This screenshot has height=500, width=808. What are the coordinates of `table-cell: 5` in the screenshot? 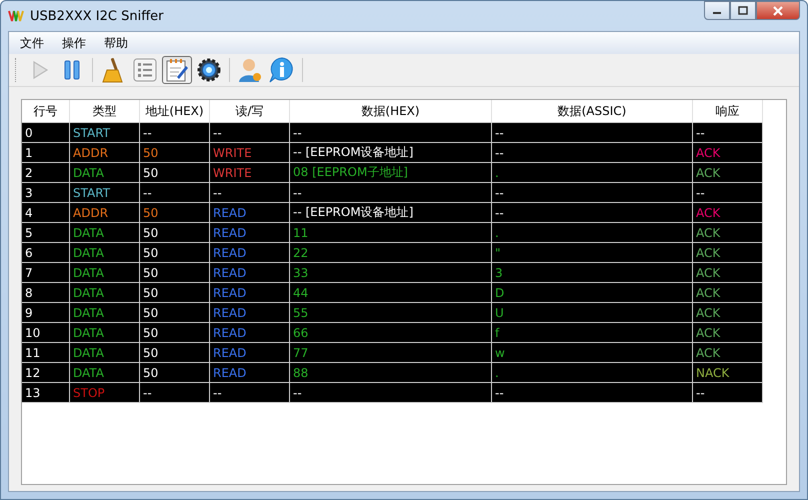 It's located at (46, 233).